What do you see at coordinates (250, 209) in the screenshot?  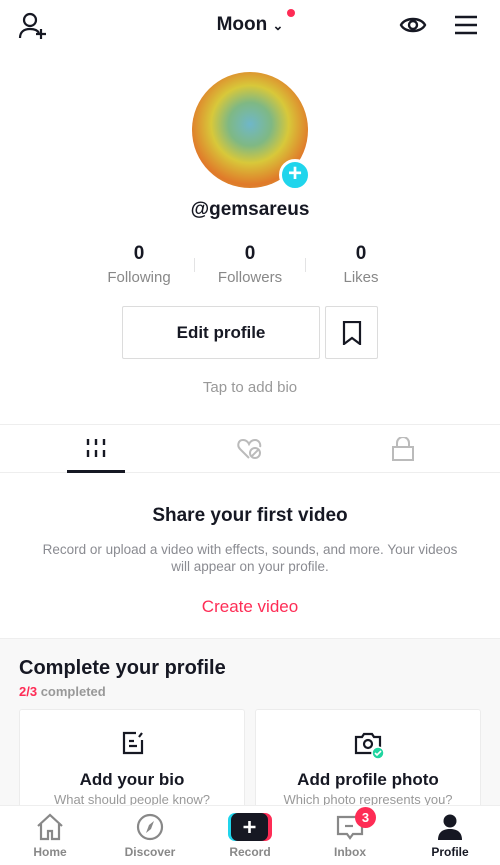 I see `username: @gemsareus` at bounding box center [250, 209].